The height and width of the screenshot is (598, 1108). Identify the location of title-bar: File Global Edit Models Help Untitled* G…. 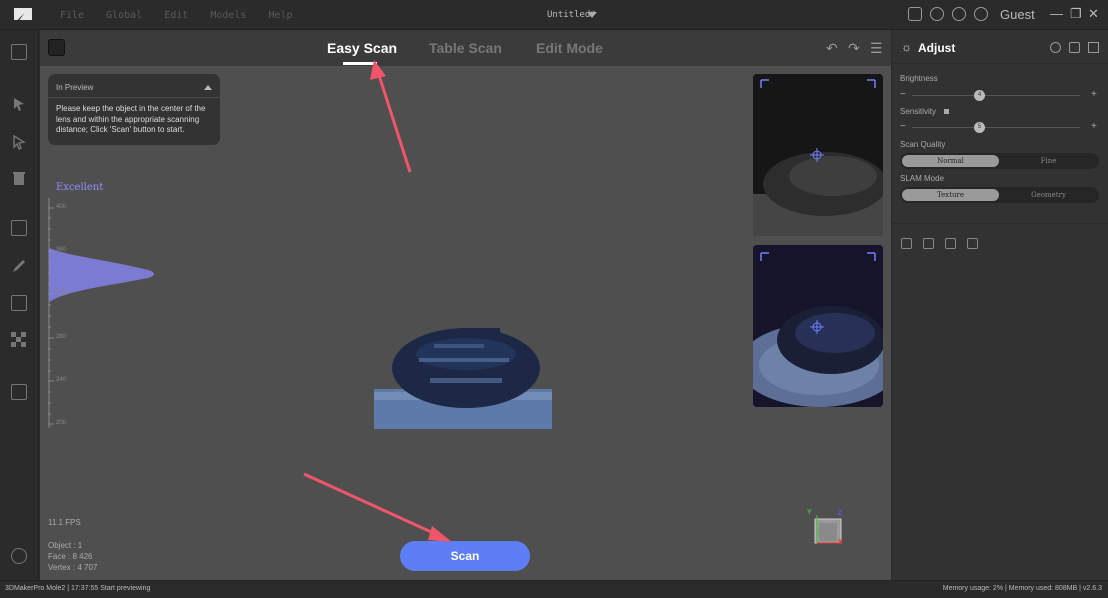
(554, 15).